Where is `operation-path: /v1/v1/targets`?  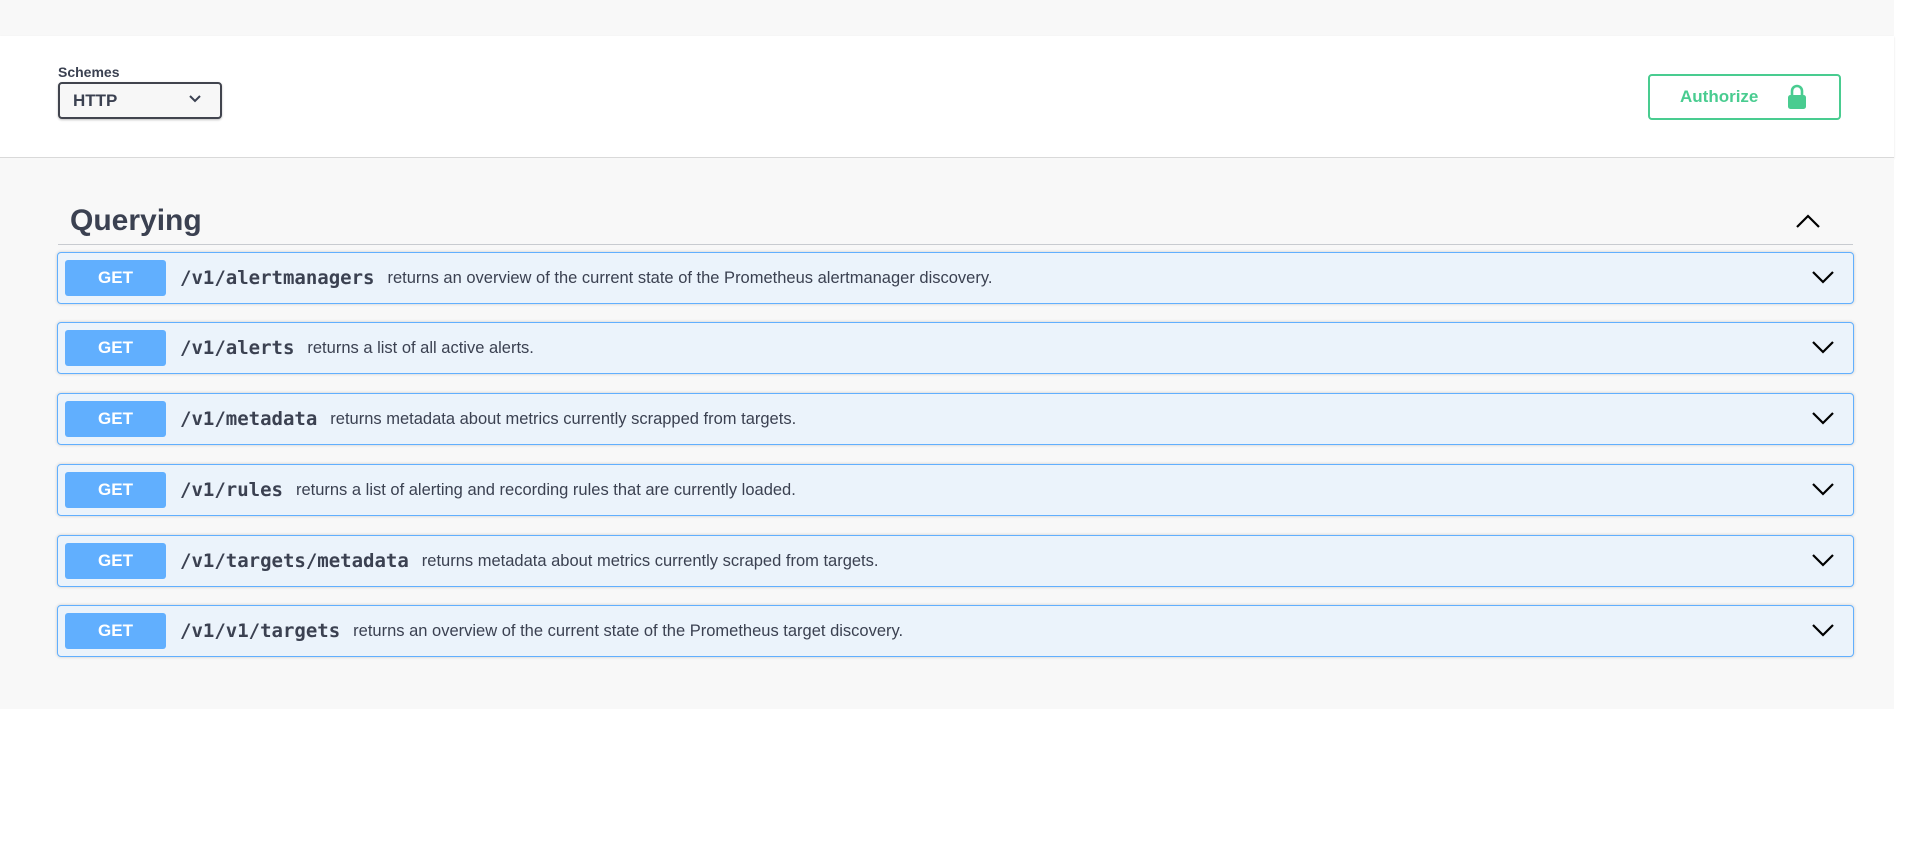 operation-path: /v1/v1/targets is located at coordinates (260, 631).